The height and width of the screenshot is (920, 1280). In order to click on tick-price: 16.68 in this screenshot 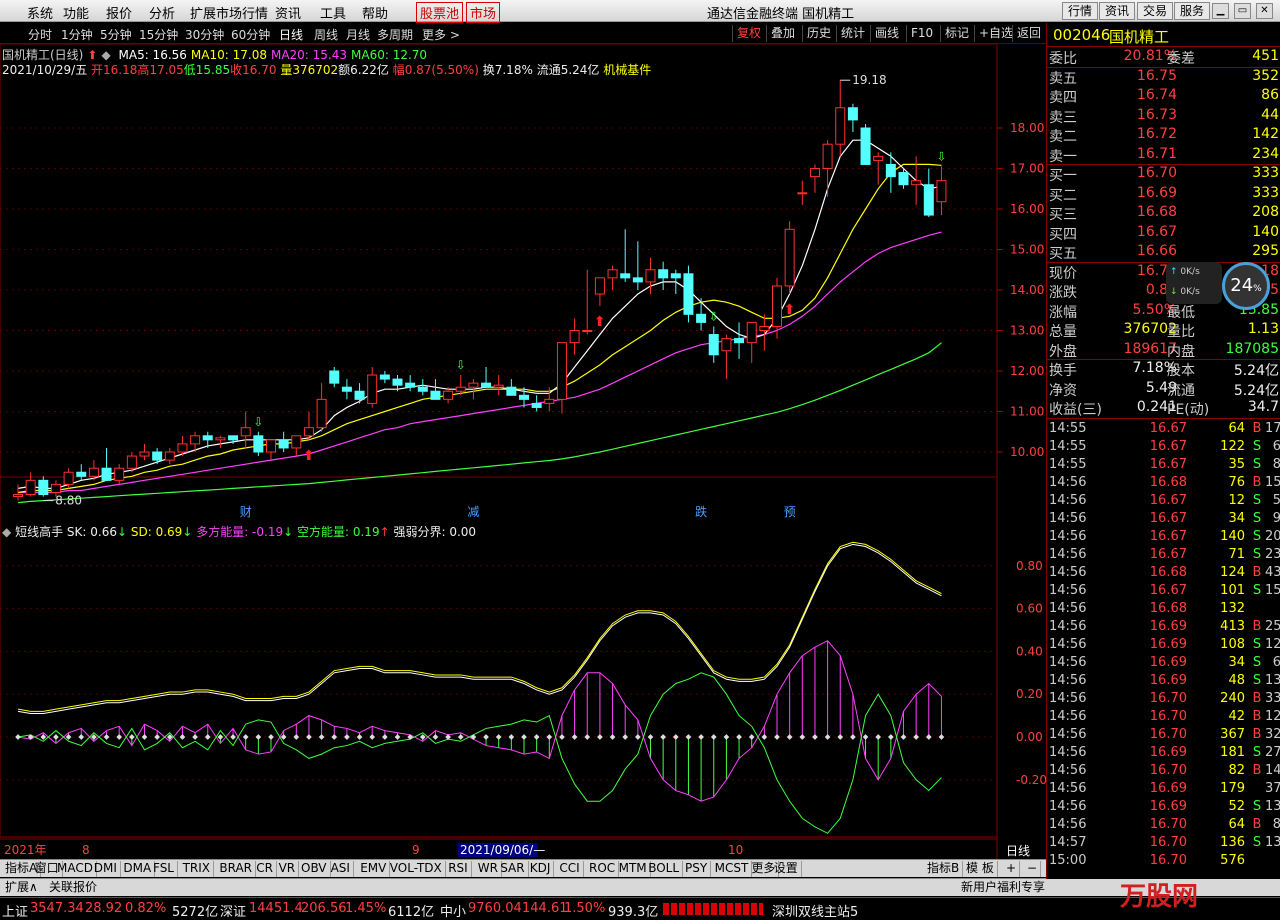, I will do `click(1168, 572)`.